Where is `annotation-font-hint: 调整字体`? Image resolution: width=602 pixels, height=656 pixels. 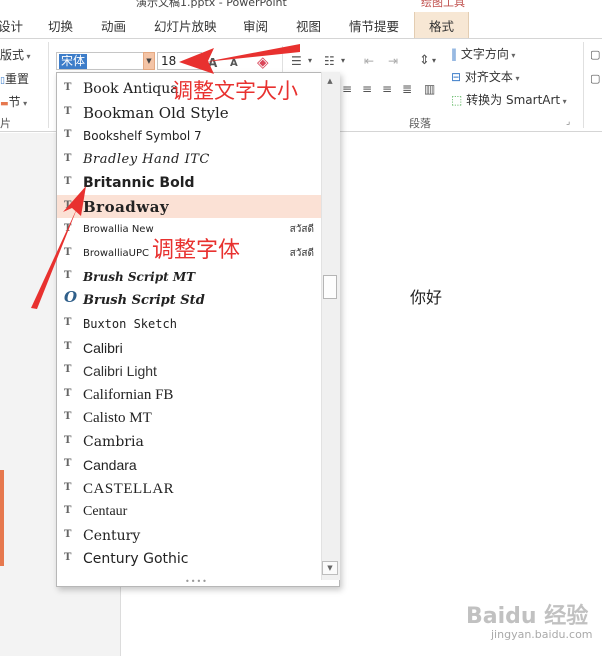 annotation-font-hint: 调整字体 is located at coordinates (196, 250).